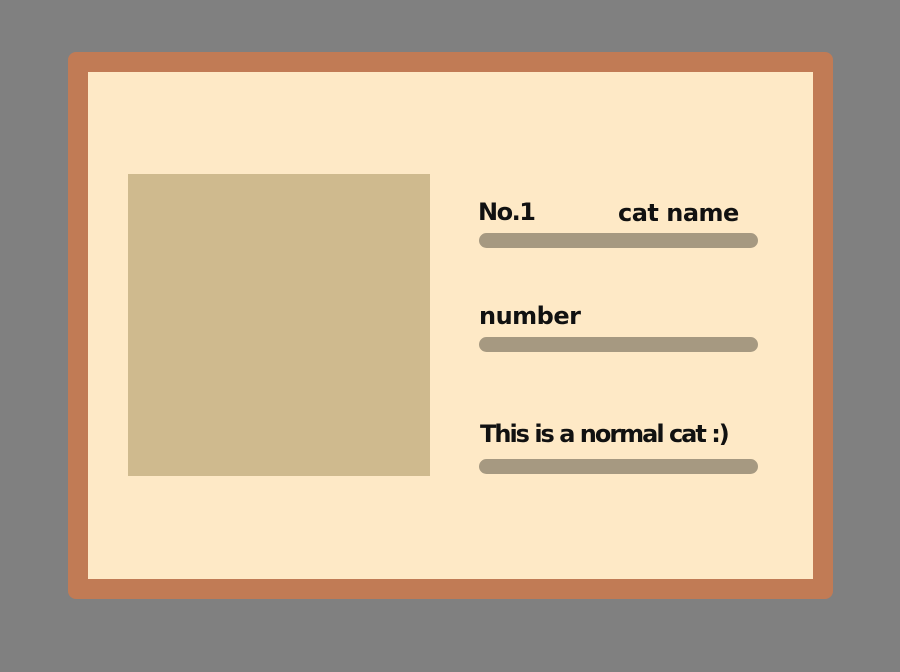 The image size is (900, 672). Describe the element at coordinates (678, 213) in the screenshot. I see `cat-name-label: cat name` at that location.